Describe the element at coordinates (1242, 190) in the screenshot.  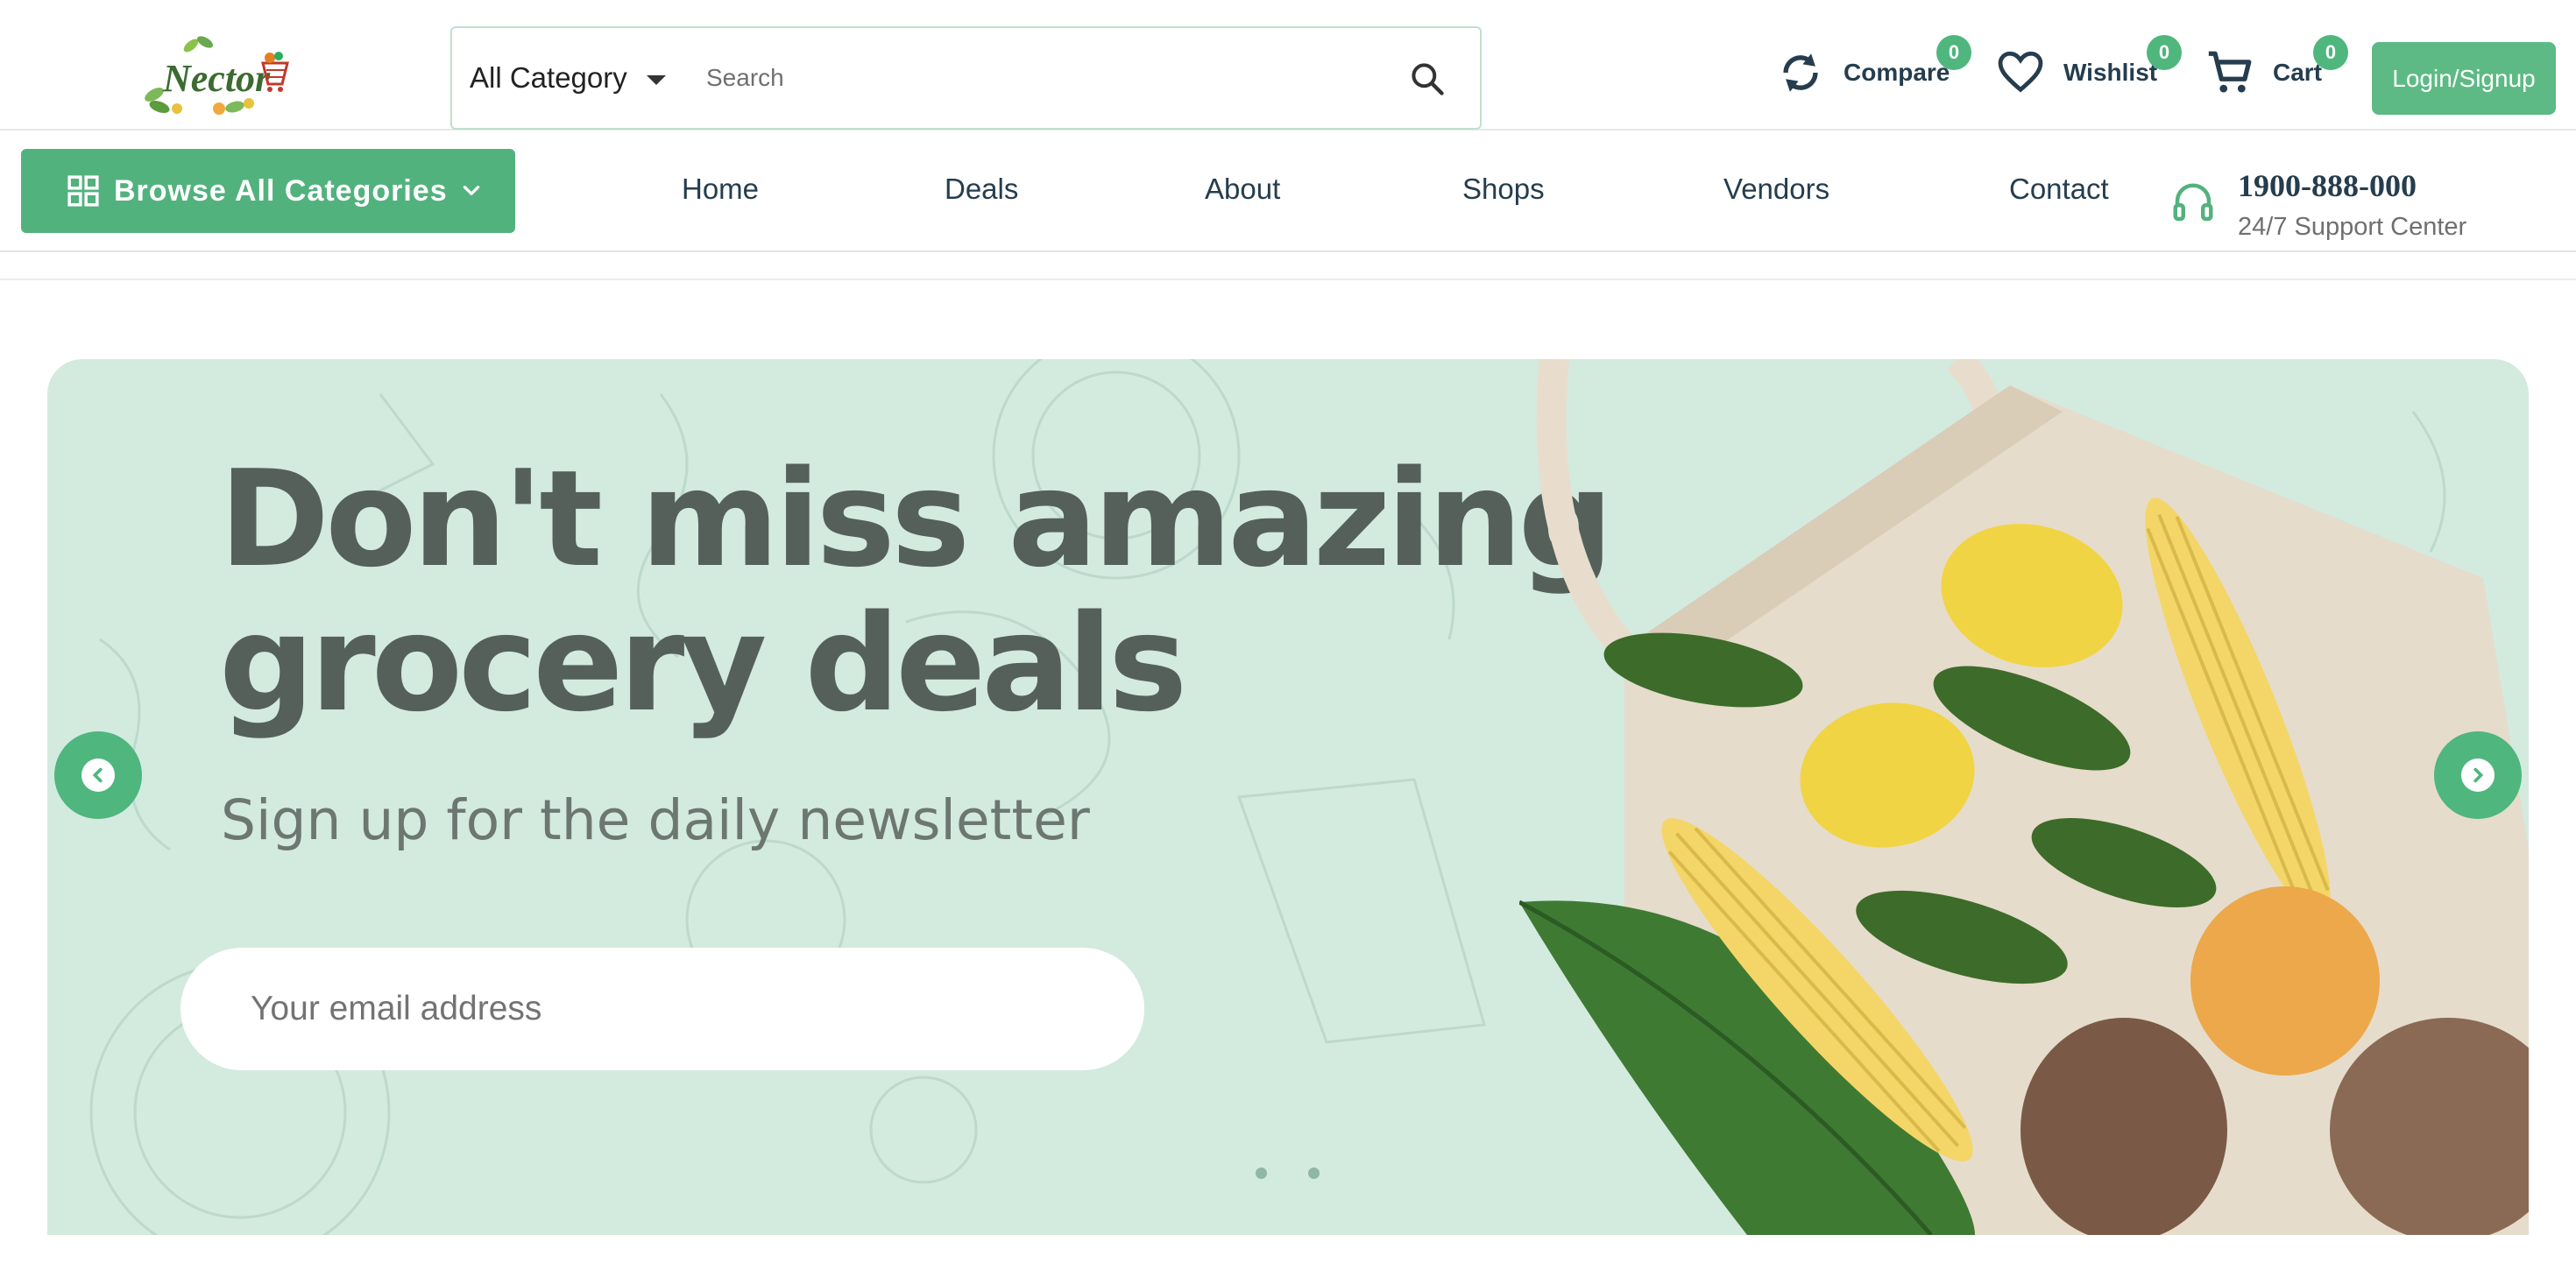
I see `nav-link-about: About` at that location.